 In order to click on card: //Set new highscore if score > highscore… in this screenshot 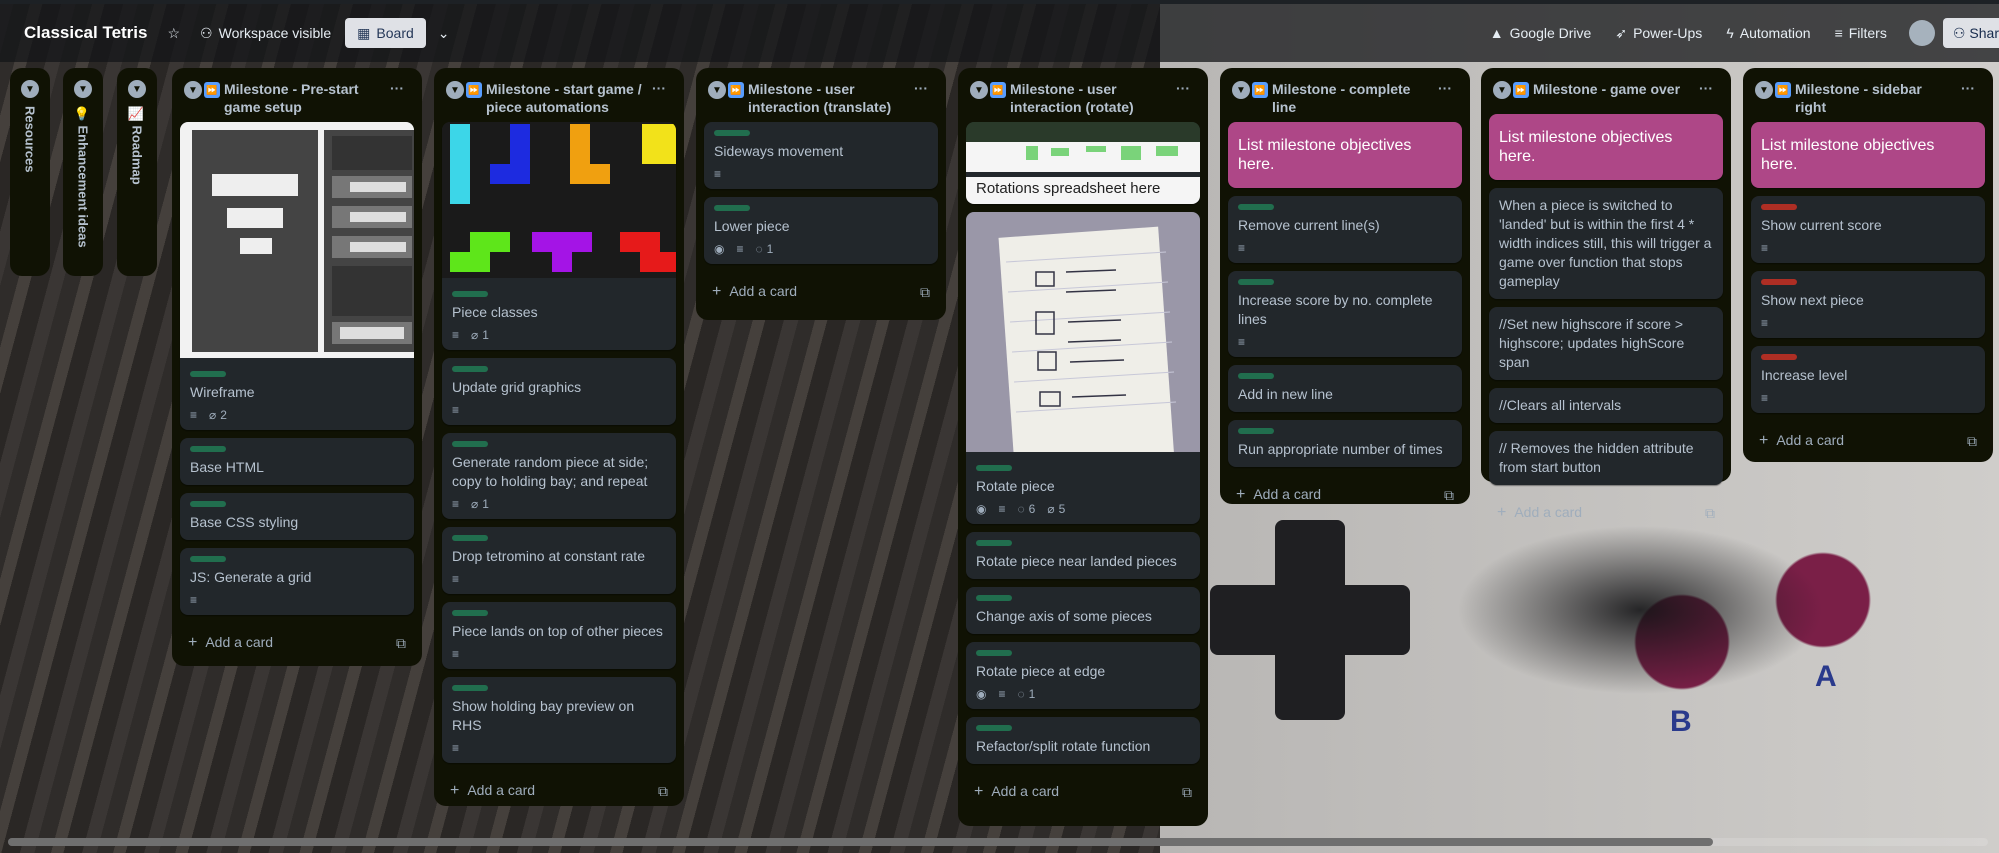, I will do `click(1606, 343)`.